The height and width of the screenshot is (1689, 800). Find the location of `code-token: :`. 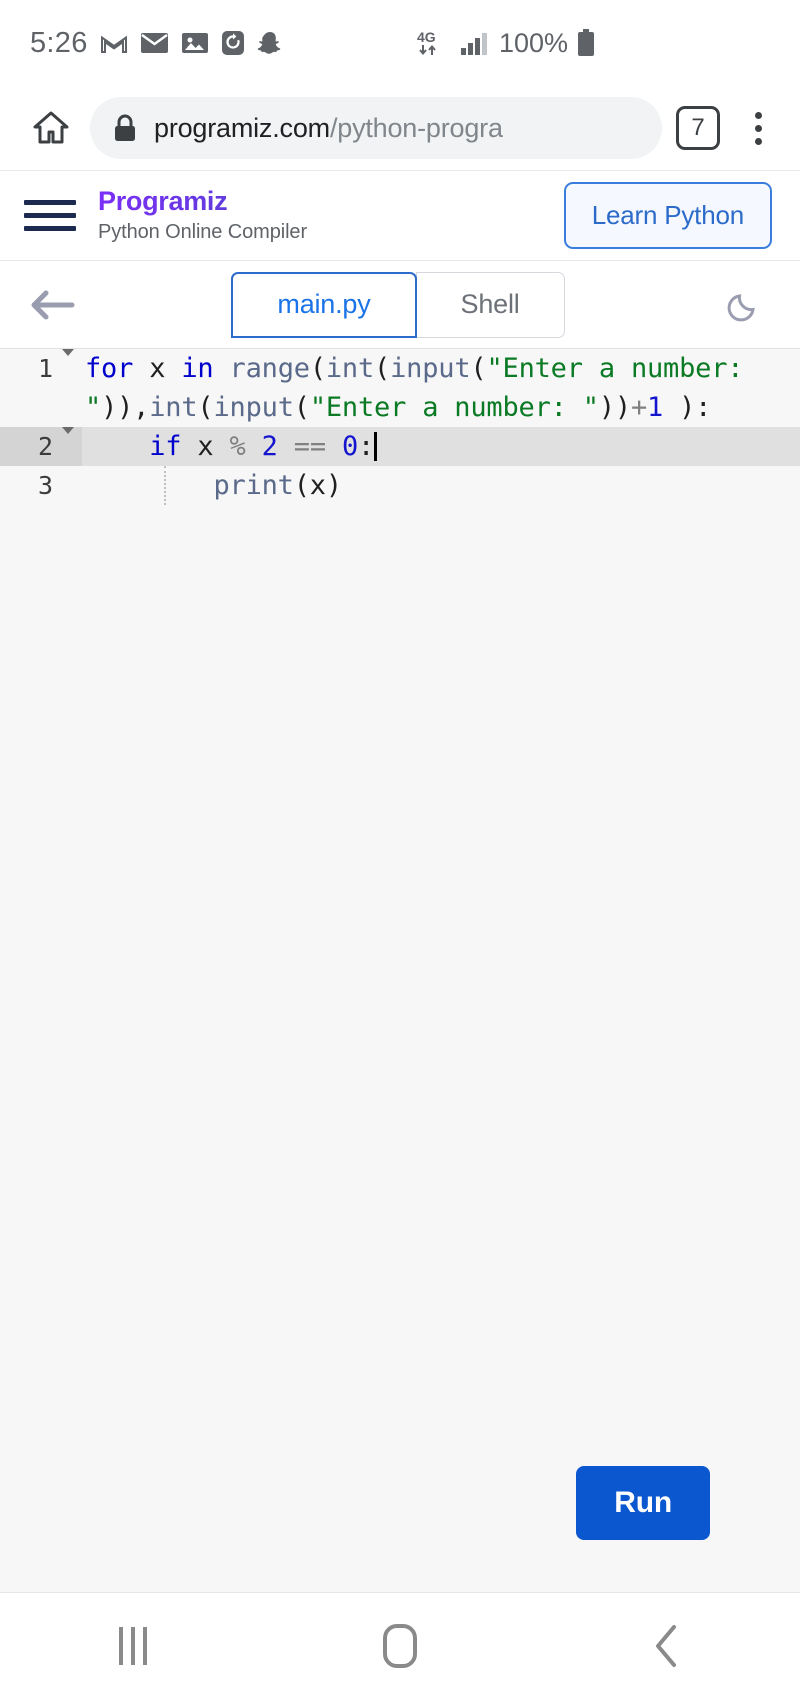

code-token: : is located at coordinates (366, 446).